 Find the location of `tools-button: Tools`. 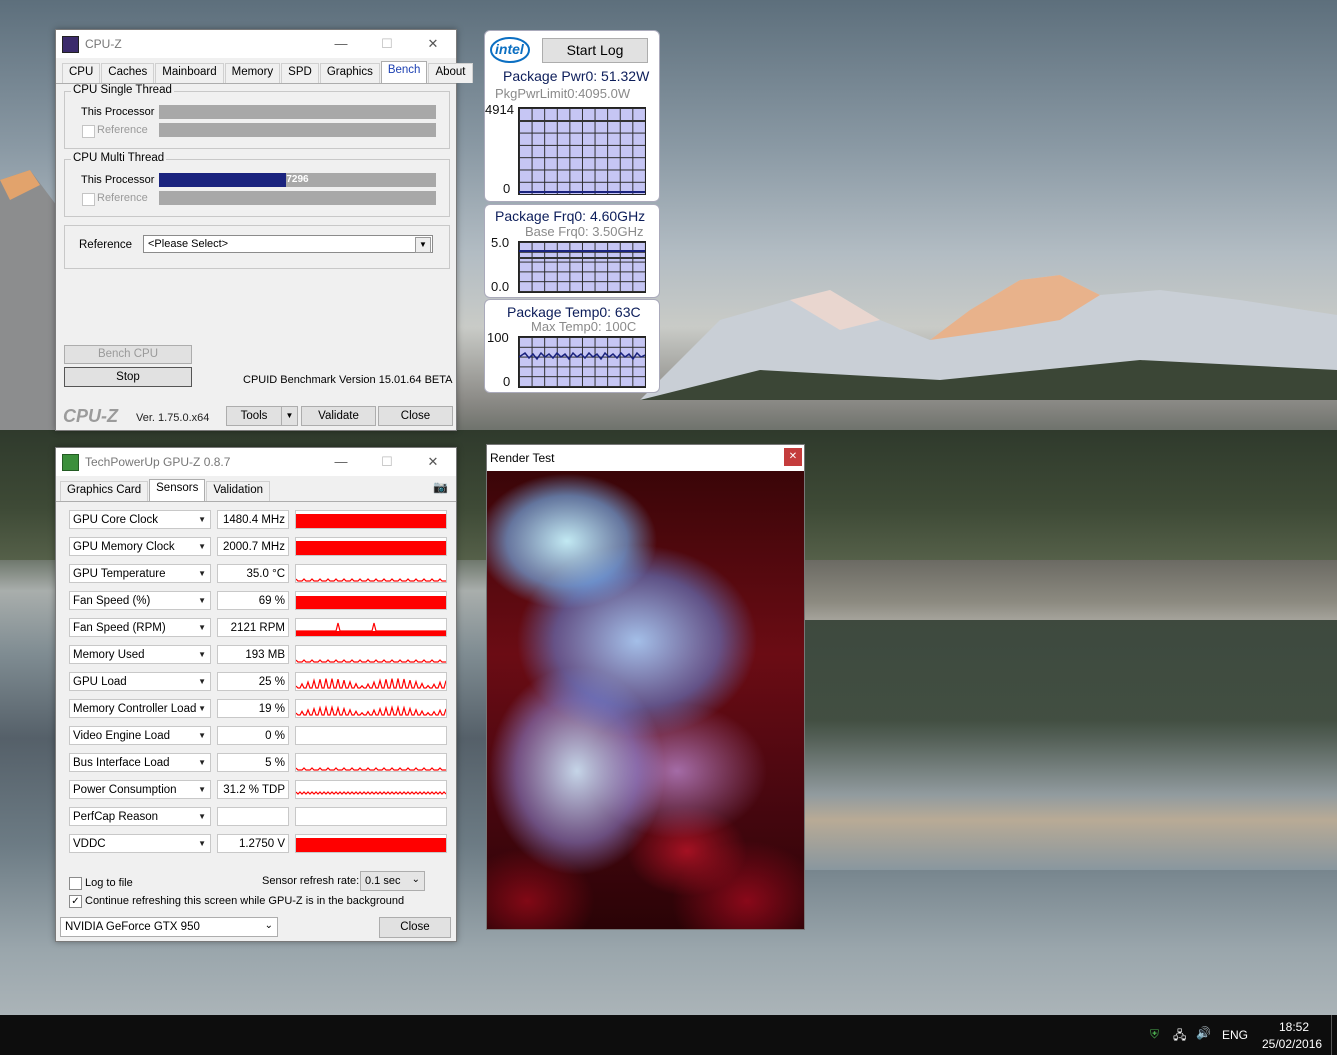

tools-button: Tools is located at coordinates (254, 416).